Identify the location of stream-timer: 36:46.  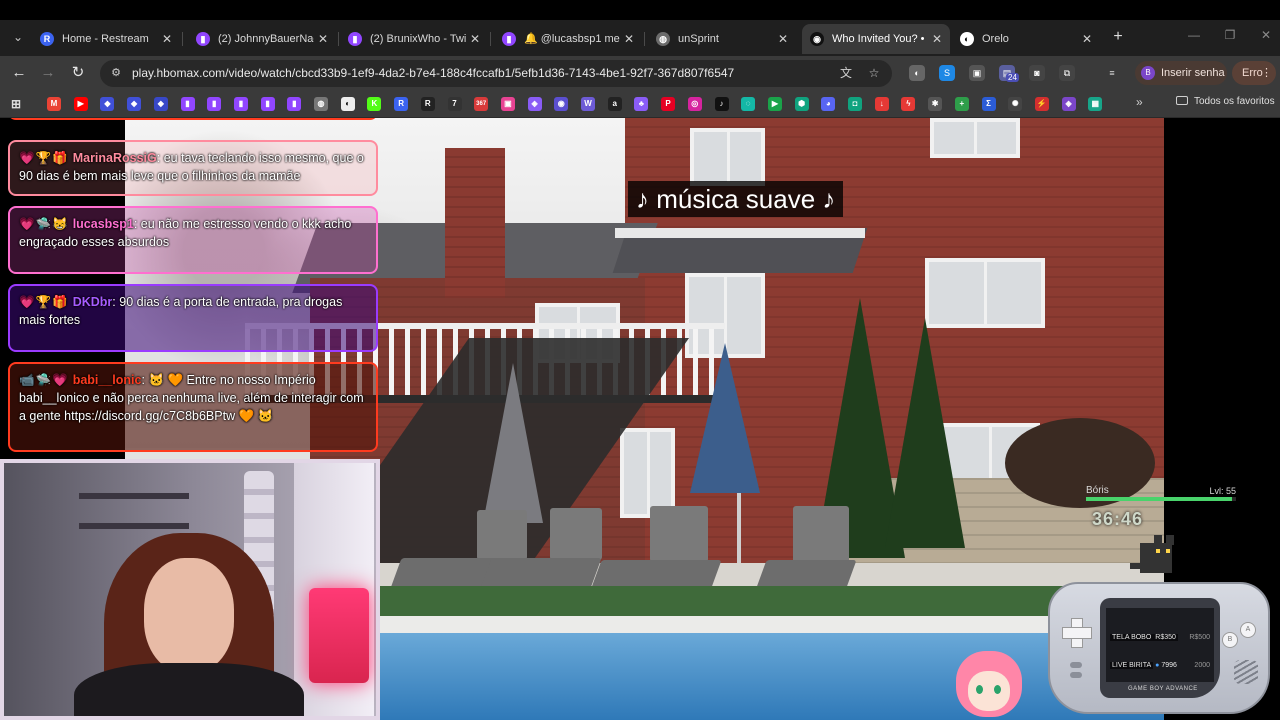
(1118, 519).